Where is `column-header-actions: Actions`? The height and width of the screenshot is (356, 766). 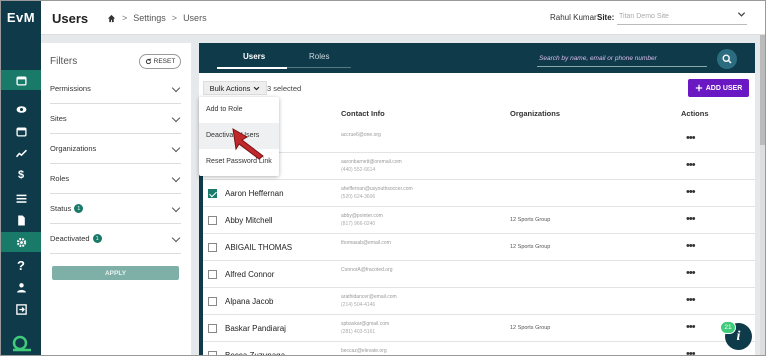
column-header-actions: Actions is located at coordinates (695, 113).